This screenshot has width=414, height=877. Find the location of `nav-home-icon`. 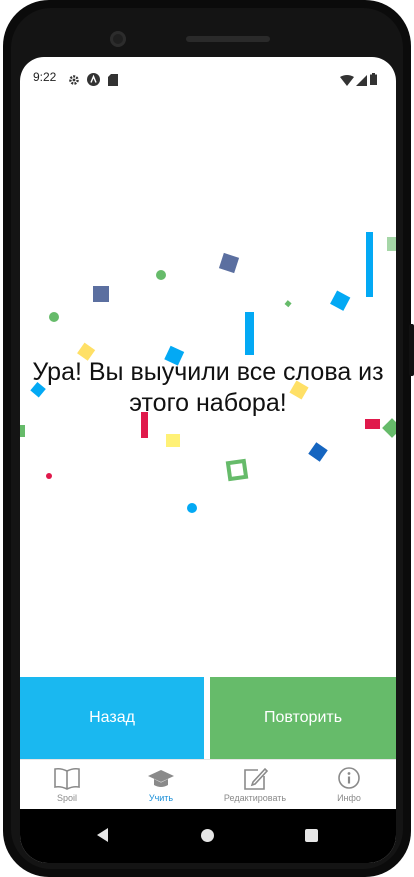

nav-home-icon is located at coordinates (207, 835).